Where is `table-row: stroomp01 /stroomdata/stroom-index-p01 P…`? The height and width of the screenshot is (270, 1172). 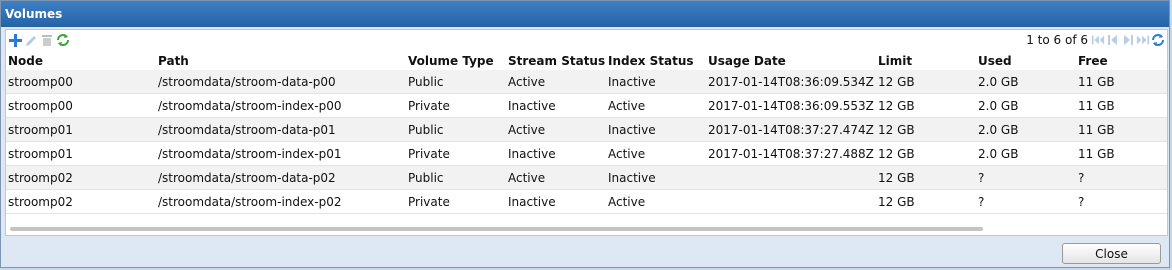 table-row: stroomp01 /stroomdata/stroom-index-p01 P… is located at coordinates (586, 153).